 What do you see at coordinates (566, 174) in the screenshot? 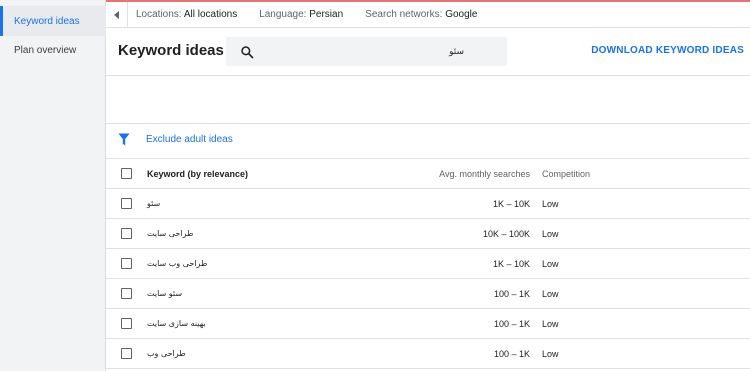
I see `competition-column-header: Competition` at bounding box center [566, 174].